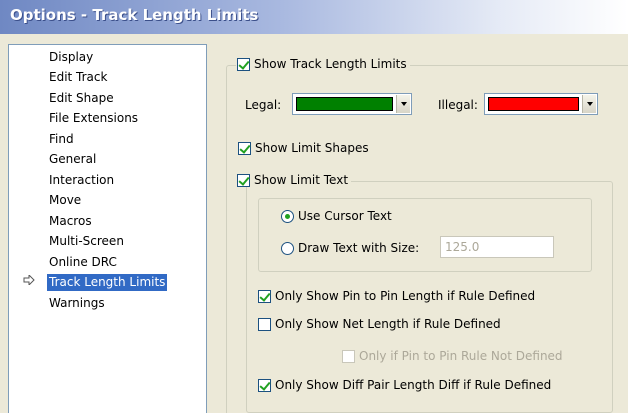  I want to click on show-limit-text-checkbox: Show Limit Text, so click(292, 180).